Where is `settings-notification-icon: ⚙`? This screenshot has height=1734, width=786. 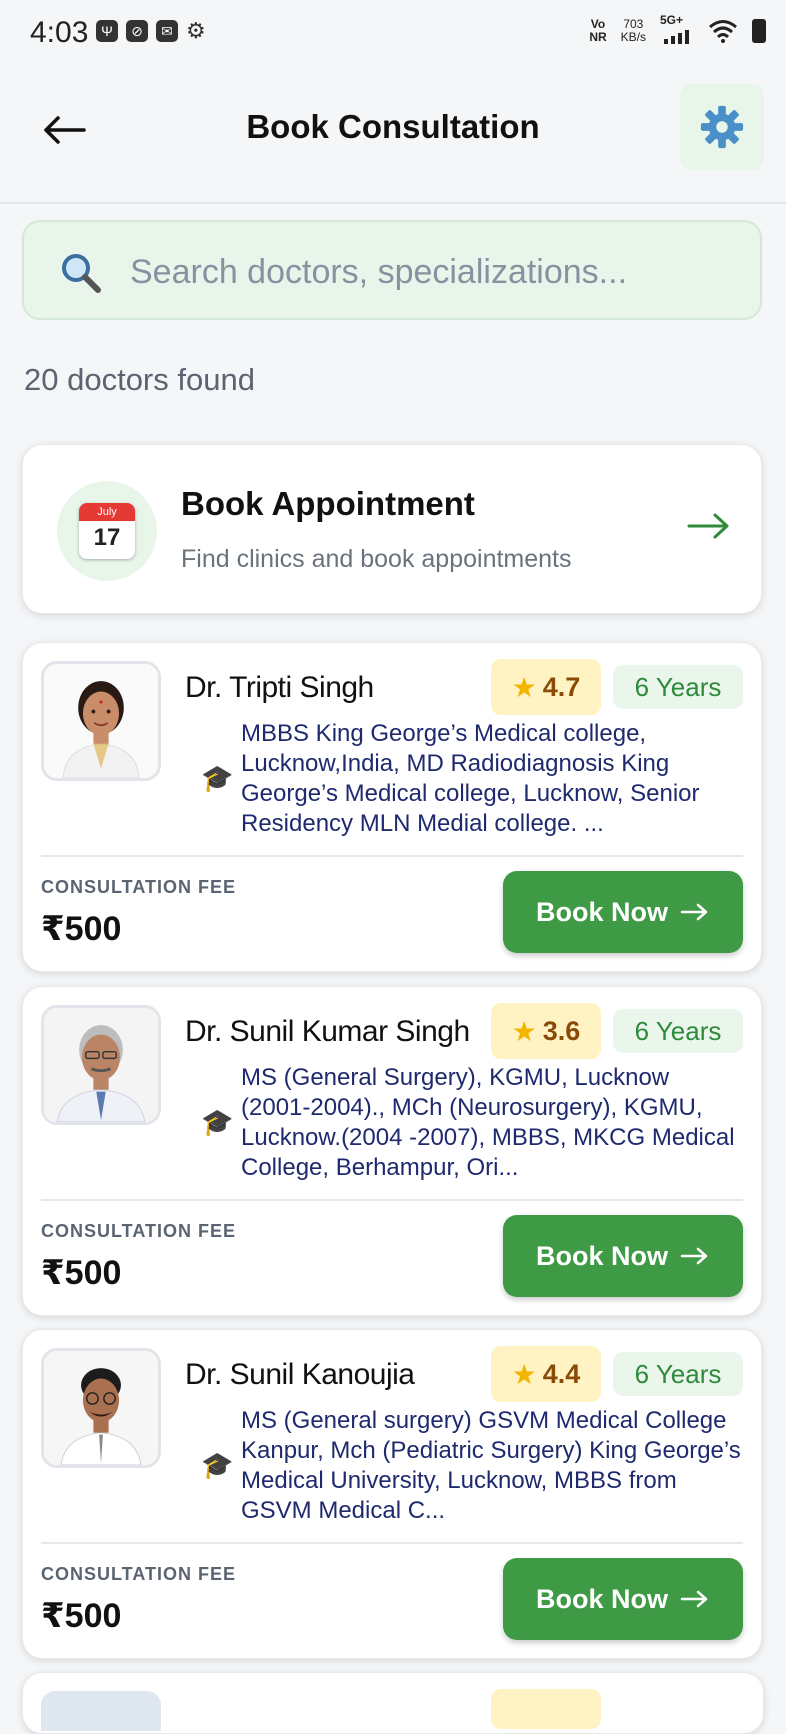 settings-notification-icon: ⚙ is located at coordinates (196, 30).